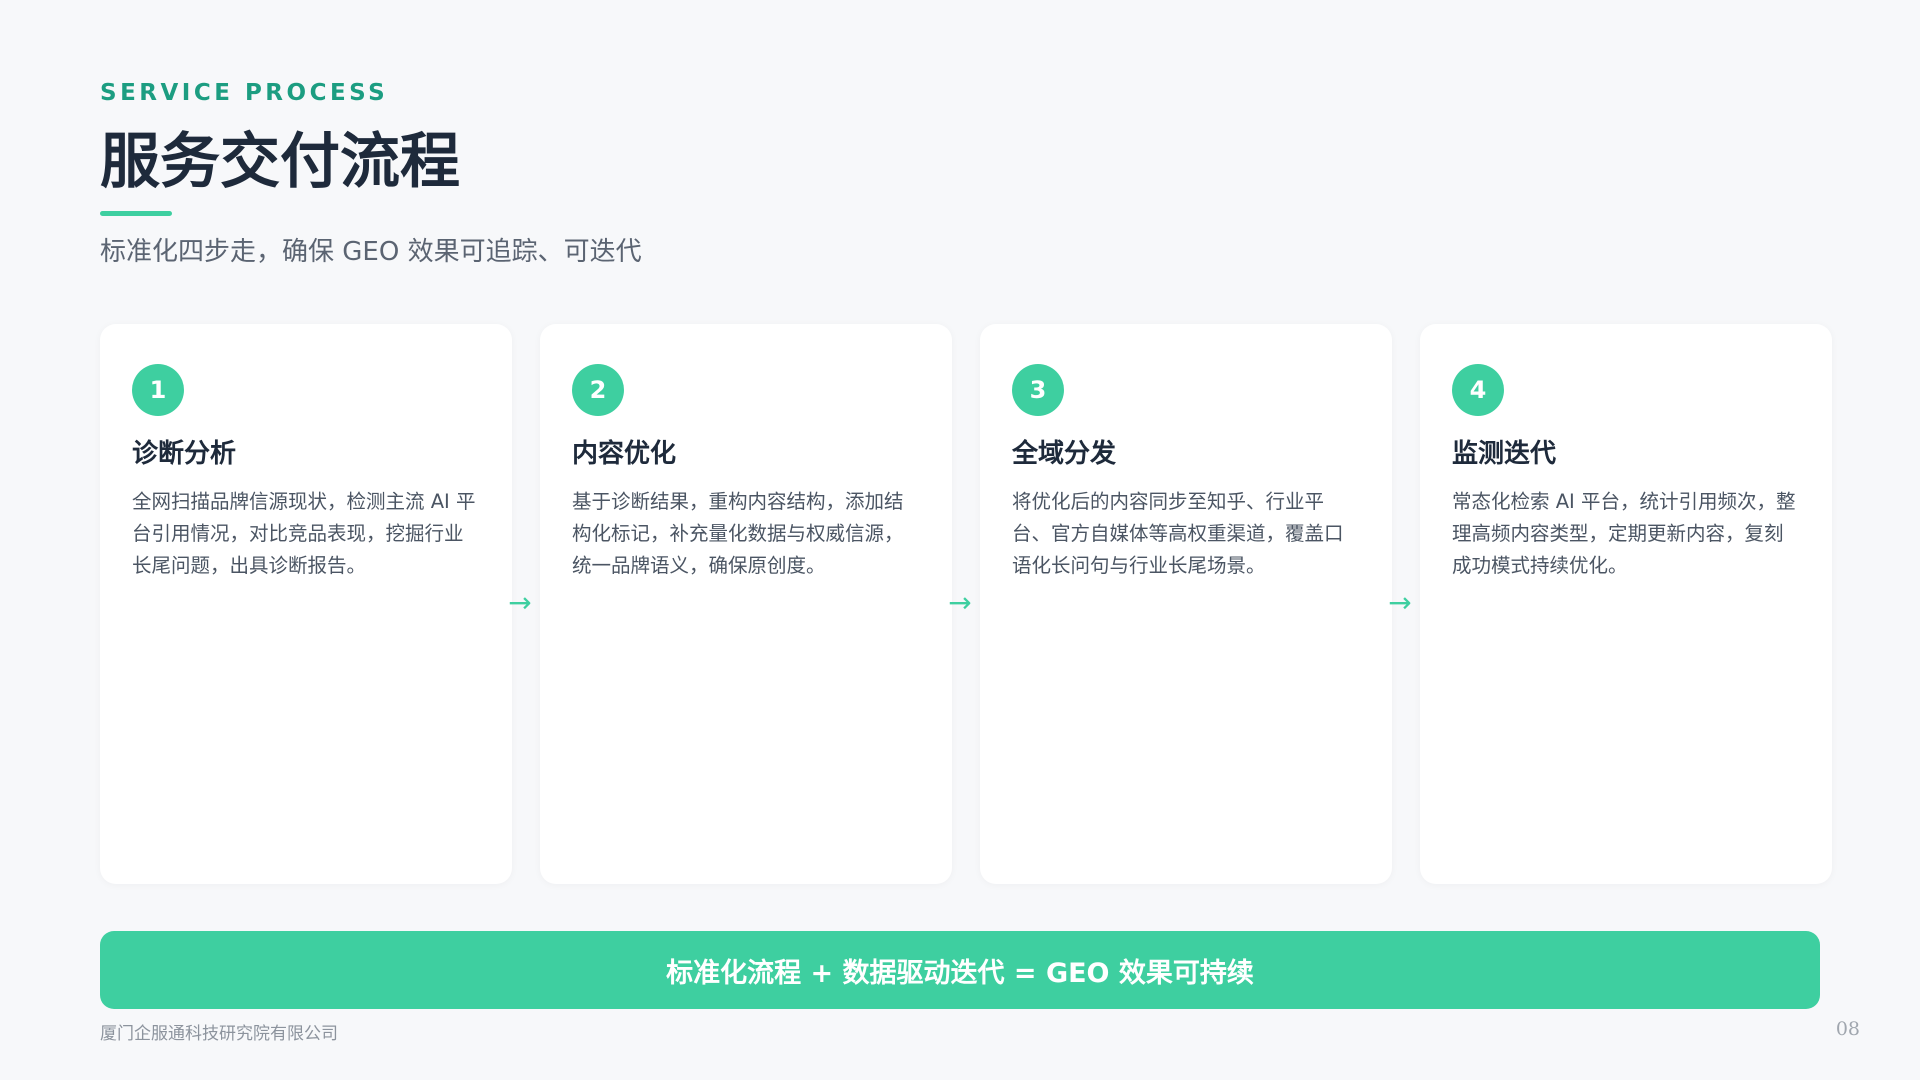 This screenshot has width=1920, height=1080. What do you see at coordinates (219, 1034) in the screenshot?
I see `footer-company: 厦门企服通科技研究院有限公司` at bounding box center [219, 1034].